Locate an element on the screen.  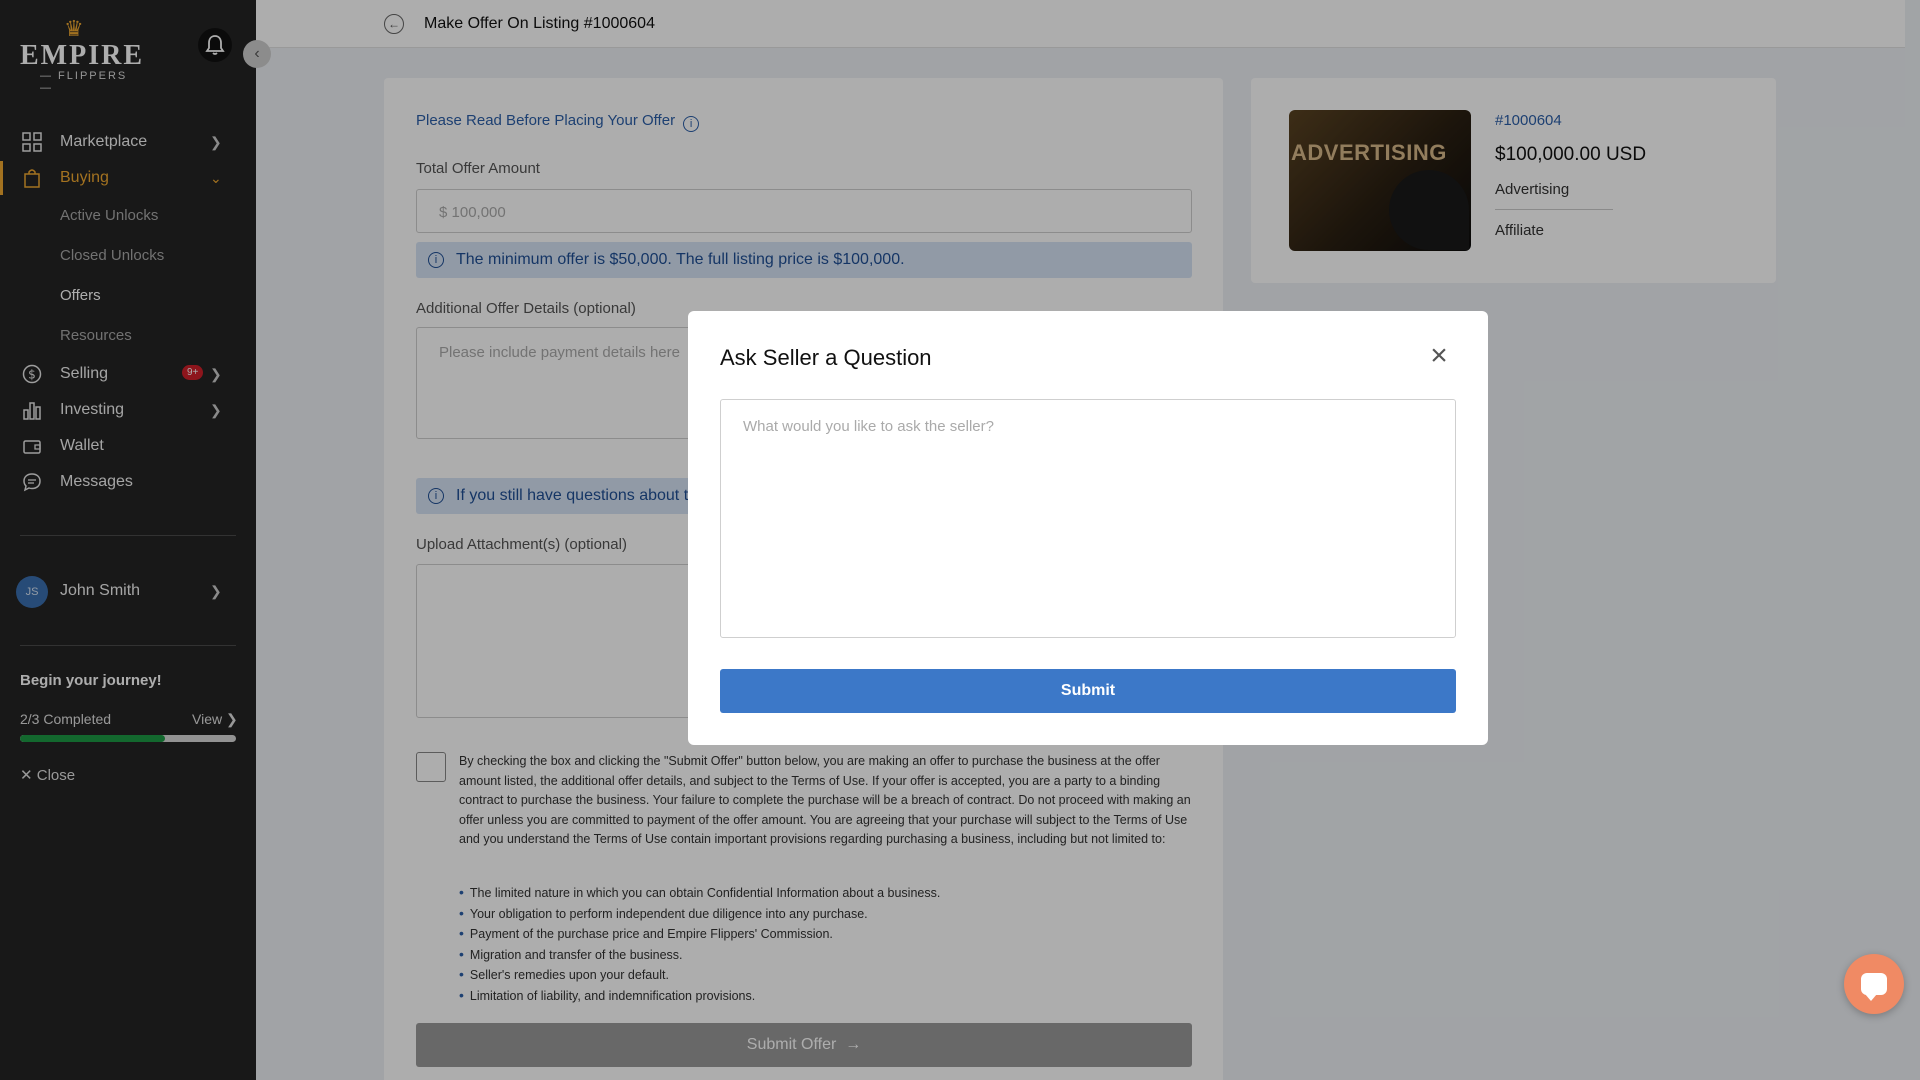
question-placeholder: What would you like to ask the seller? is located at coordinates (868, 426).